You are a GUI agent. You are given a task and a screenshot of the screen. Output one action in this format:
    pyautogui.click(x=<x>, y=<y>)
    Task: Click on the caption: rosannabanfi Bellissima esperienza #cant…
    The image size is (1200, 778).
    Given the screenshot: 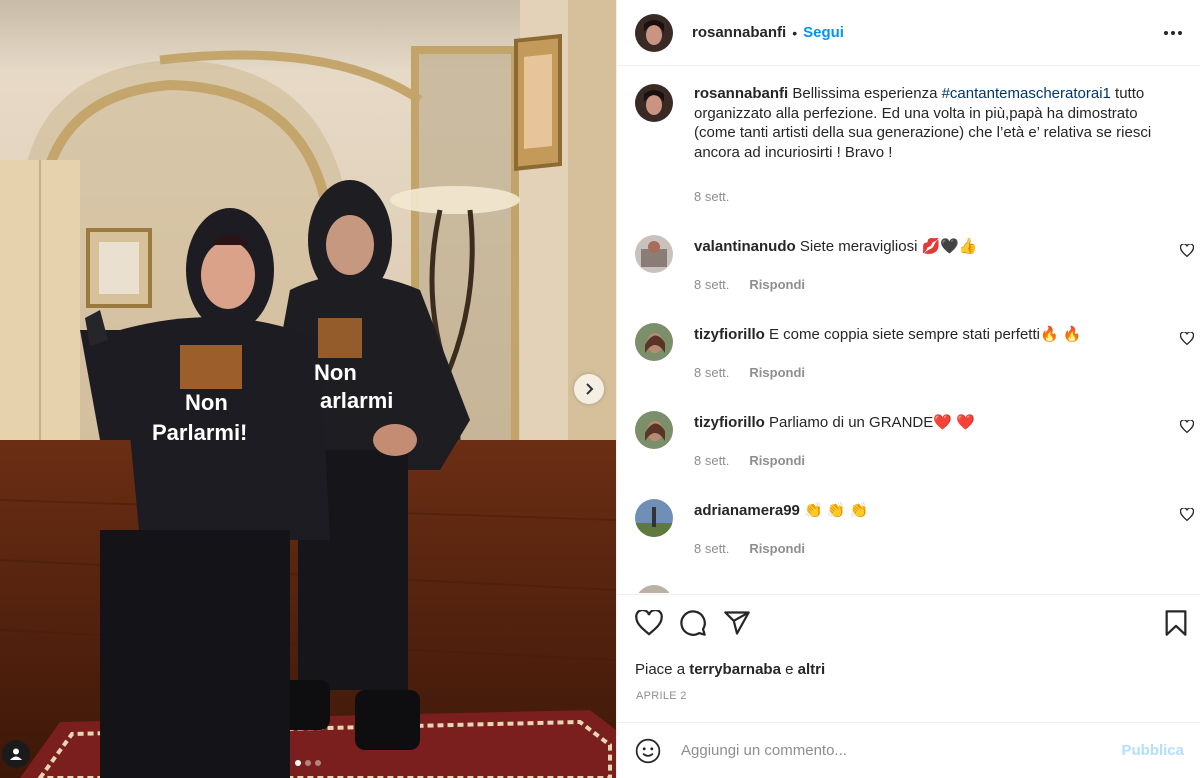 What is the action you would take?
    pyautogui.click(x=917, y=149)
    